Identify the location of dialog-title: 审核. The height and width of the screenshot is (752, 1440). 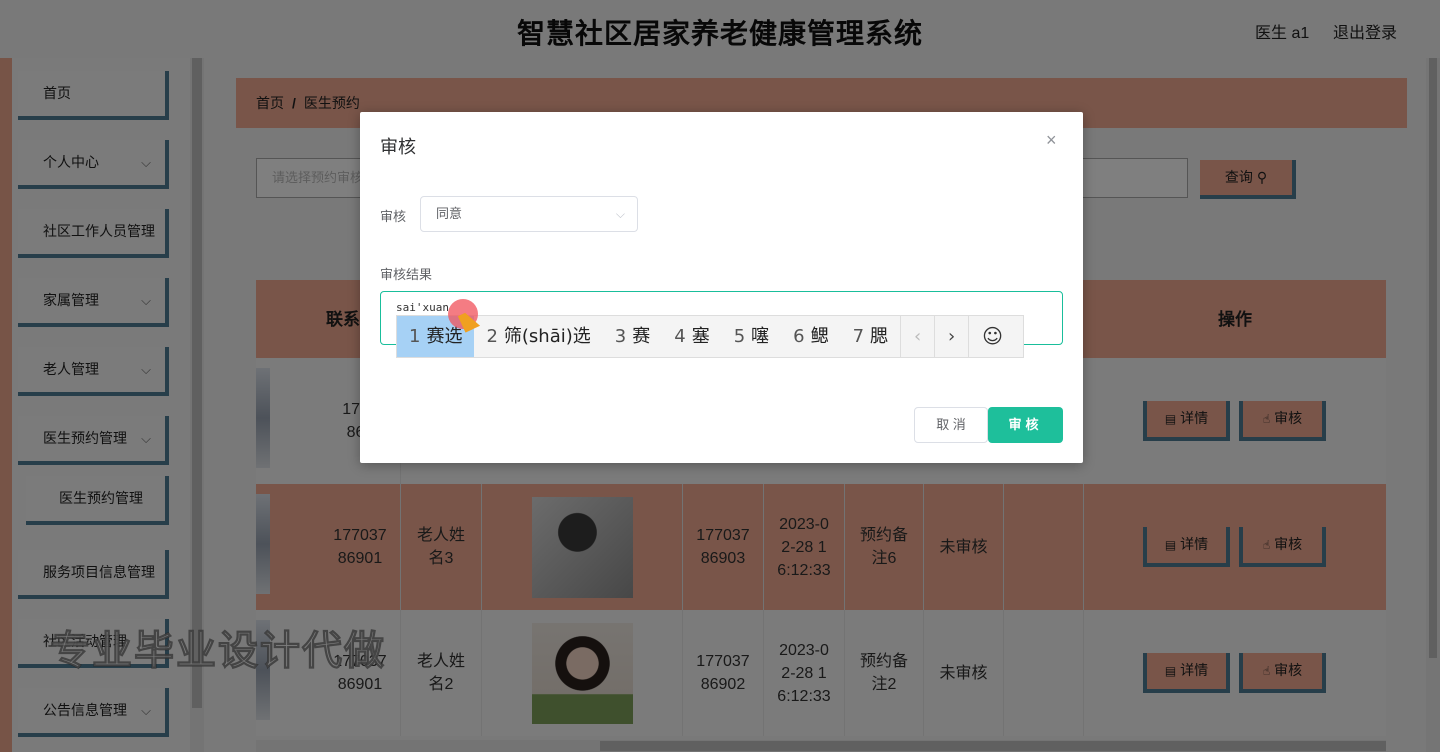
(398, 147).